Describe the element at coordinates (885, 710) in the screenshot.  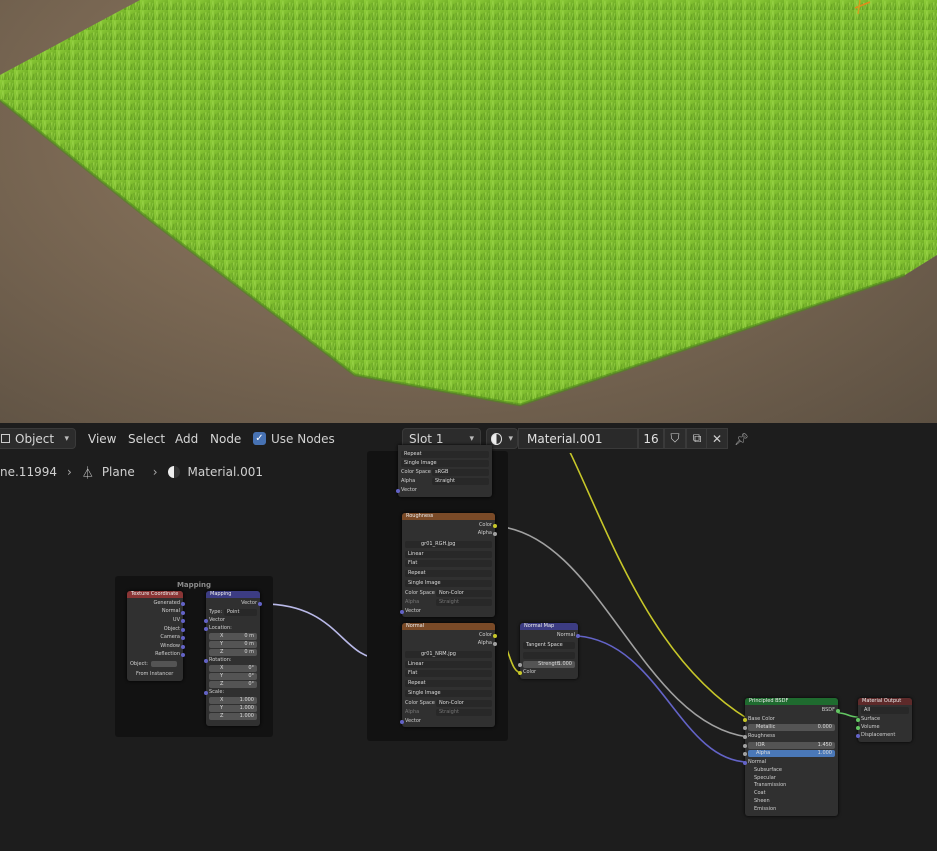
I see `target-dropdown: All` at that location.